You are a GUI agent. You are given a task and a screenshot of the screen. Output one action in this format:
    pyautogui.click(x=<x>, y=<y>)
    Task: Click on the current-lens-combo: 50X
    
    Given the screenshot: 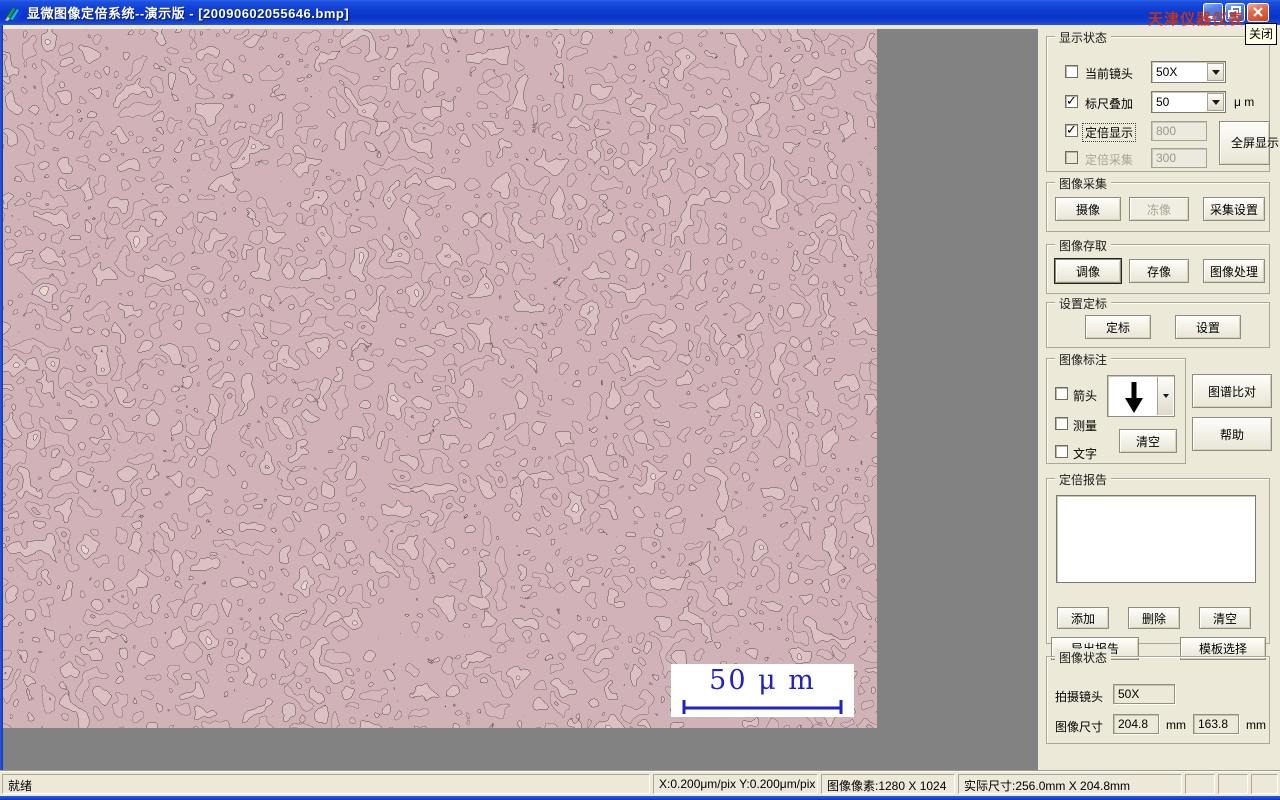 What is the action you would take?
    pyautogui.click(x=1188, y=72)
    